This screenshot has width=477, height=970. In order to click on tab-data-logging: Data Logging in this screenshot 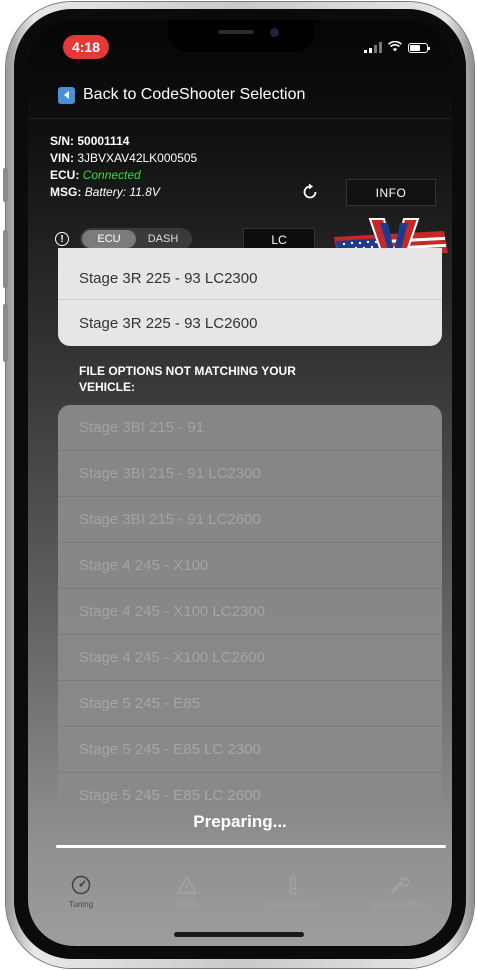, I will do `click(293, 898)`.